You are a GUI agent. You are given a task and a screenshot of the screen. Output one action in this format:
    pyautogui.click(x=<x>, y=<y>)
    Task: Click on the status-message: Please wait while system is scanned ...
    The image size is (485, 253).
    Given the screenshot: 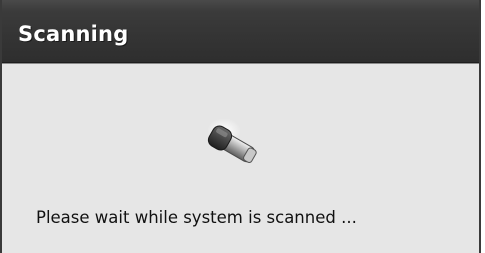 What is the action you would take?
    pyautogui.click(x=196, y=217)
    